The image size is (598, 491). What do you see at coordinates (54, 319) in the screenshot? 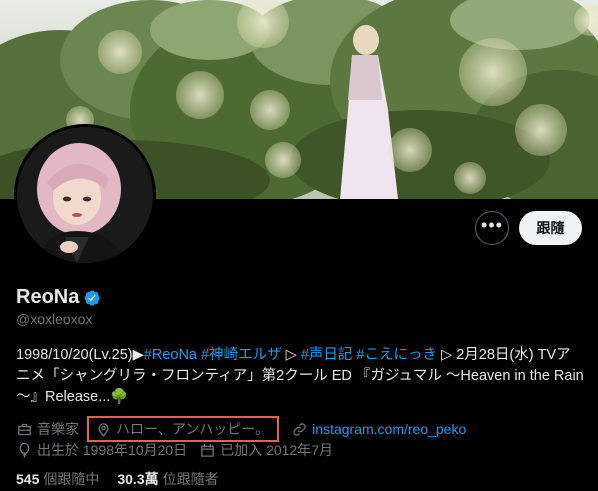
I see `user-handle: @xoxleoxox` at bounding box center [54, 319].